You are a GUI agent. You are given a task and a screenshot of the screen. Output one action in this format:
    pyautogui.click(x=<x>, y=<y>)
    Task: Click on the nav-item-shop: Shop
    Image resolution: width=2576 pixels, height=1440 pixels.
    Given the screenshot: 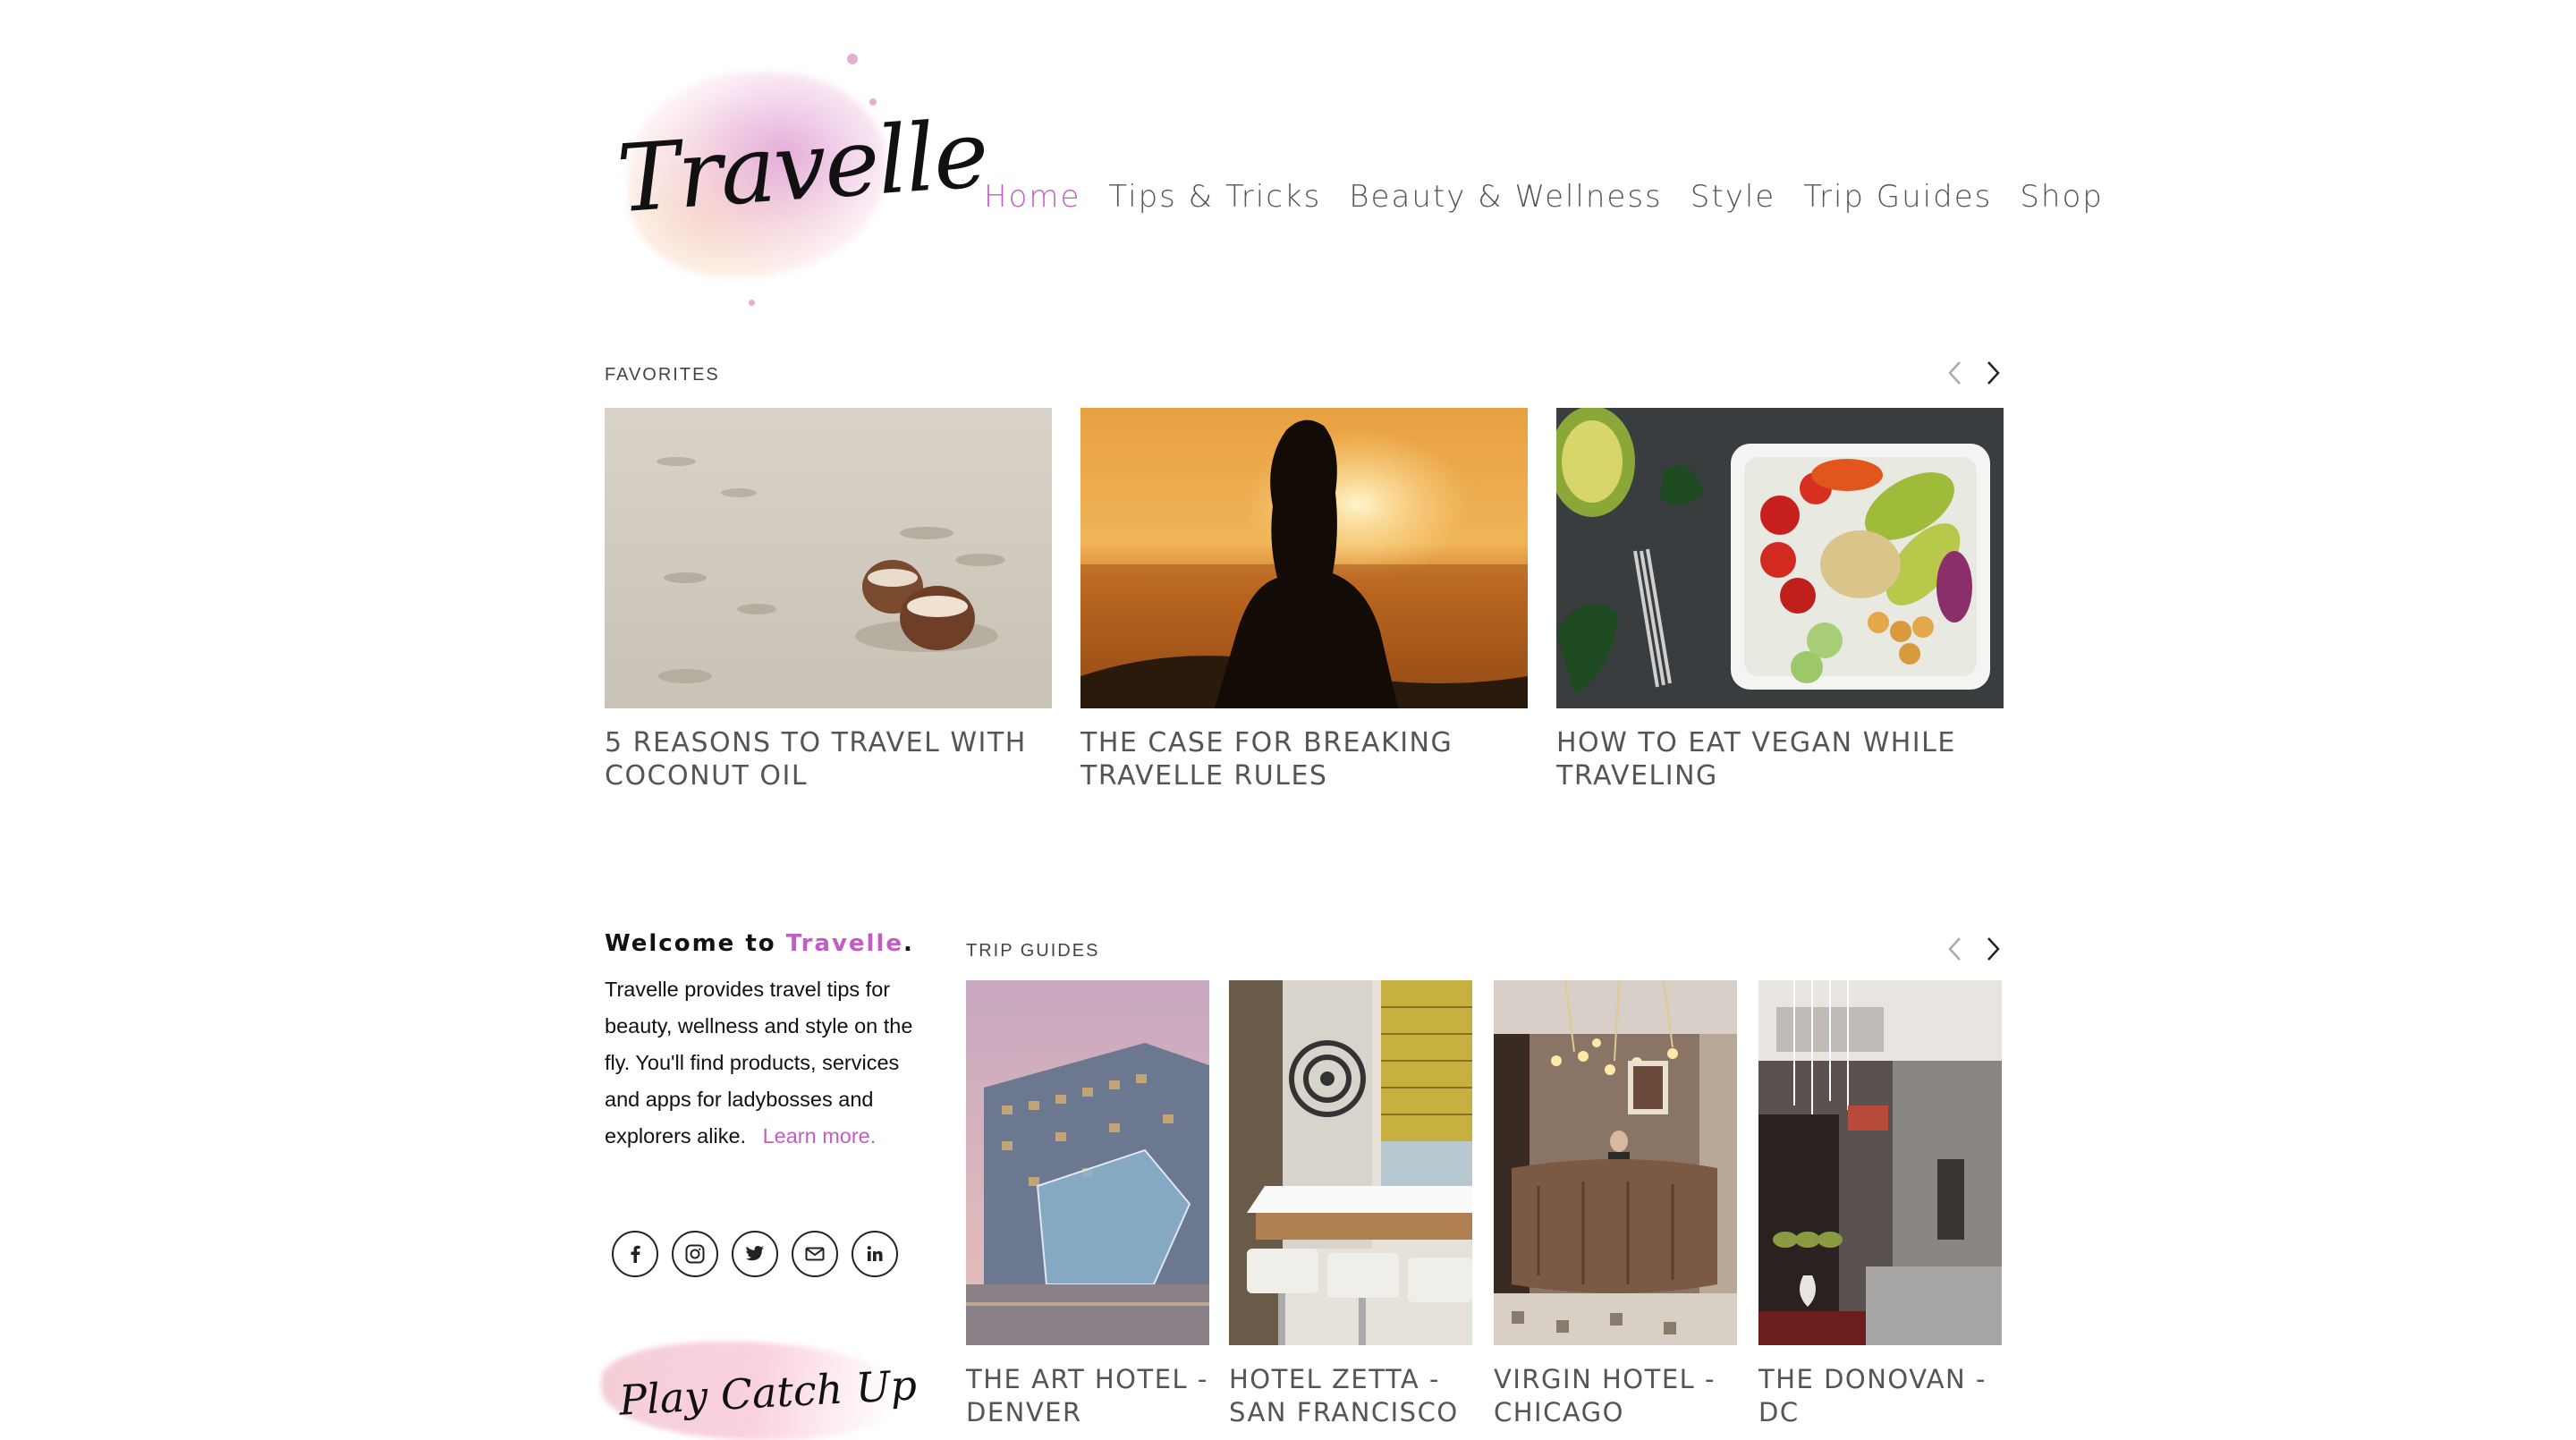 What is the action you would take?
    pyautogui.click(x=2062, y=197)
    